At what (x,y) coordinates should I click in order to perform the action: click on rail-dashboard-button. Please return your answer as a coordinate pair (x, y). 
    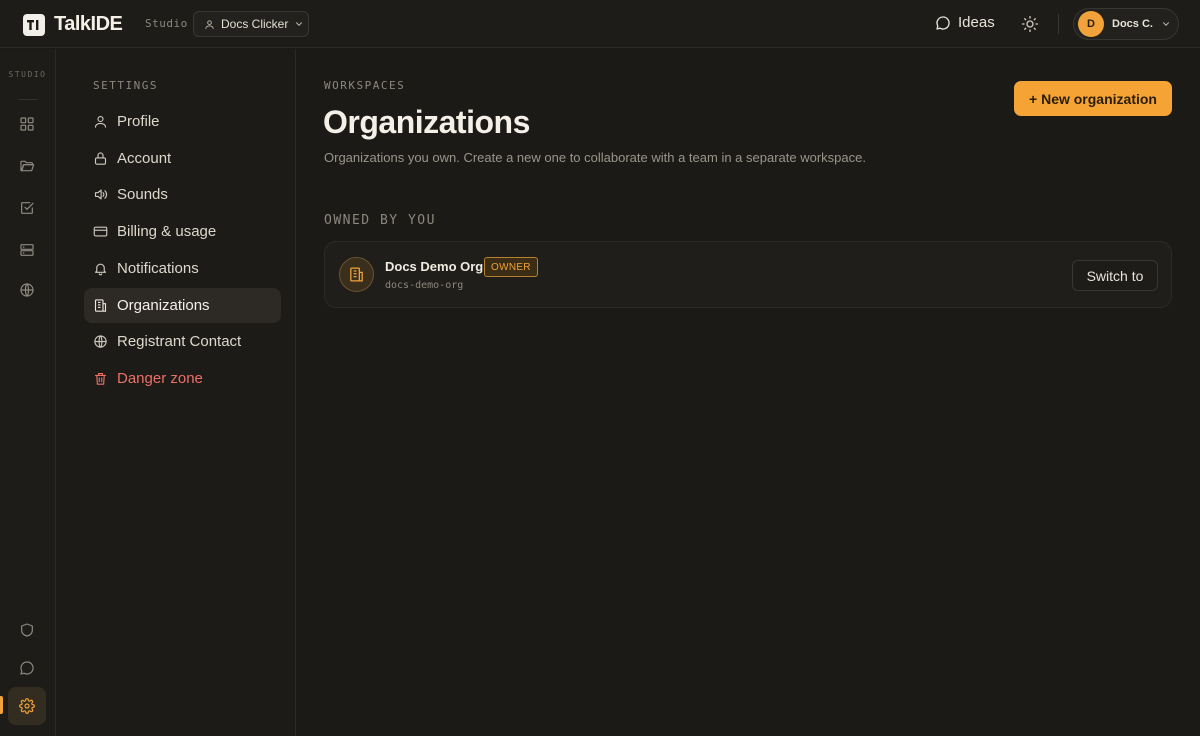
    Looking at the image, I should click on (27, 124).